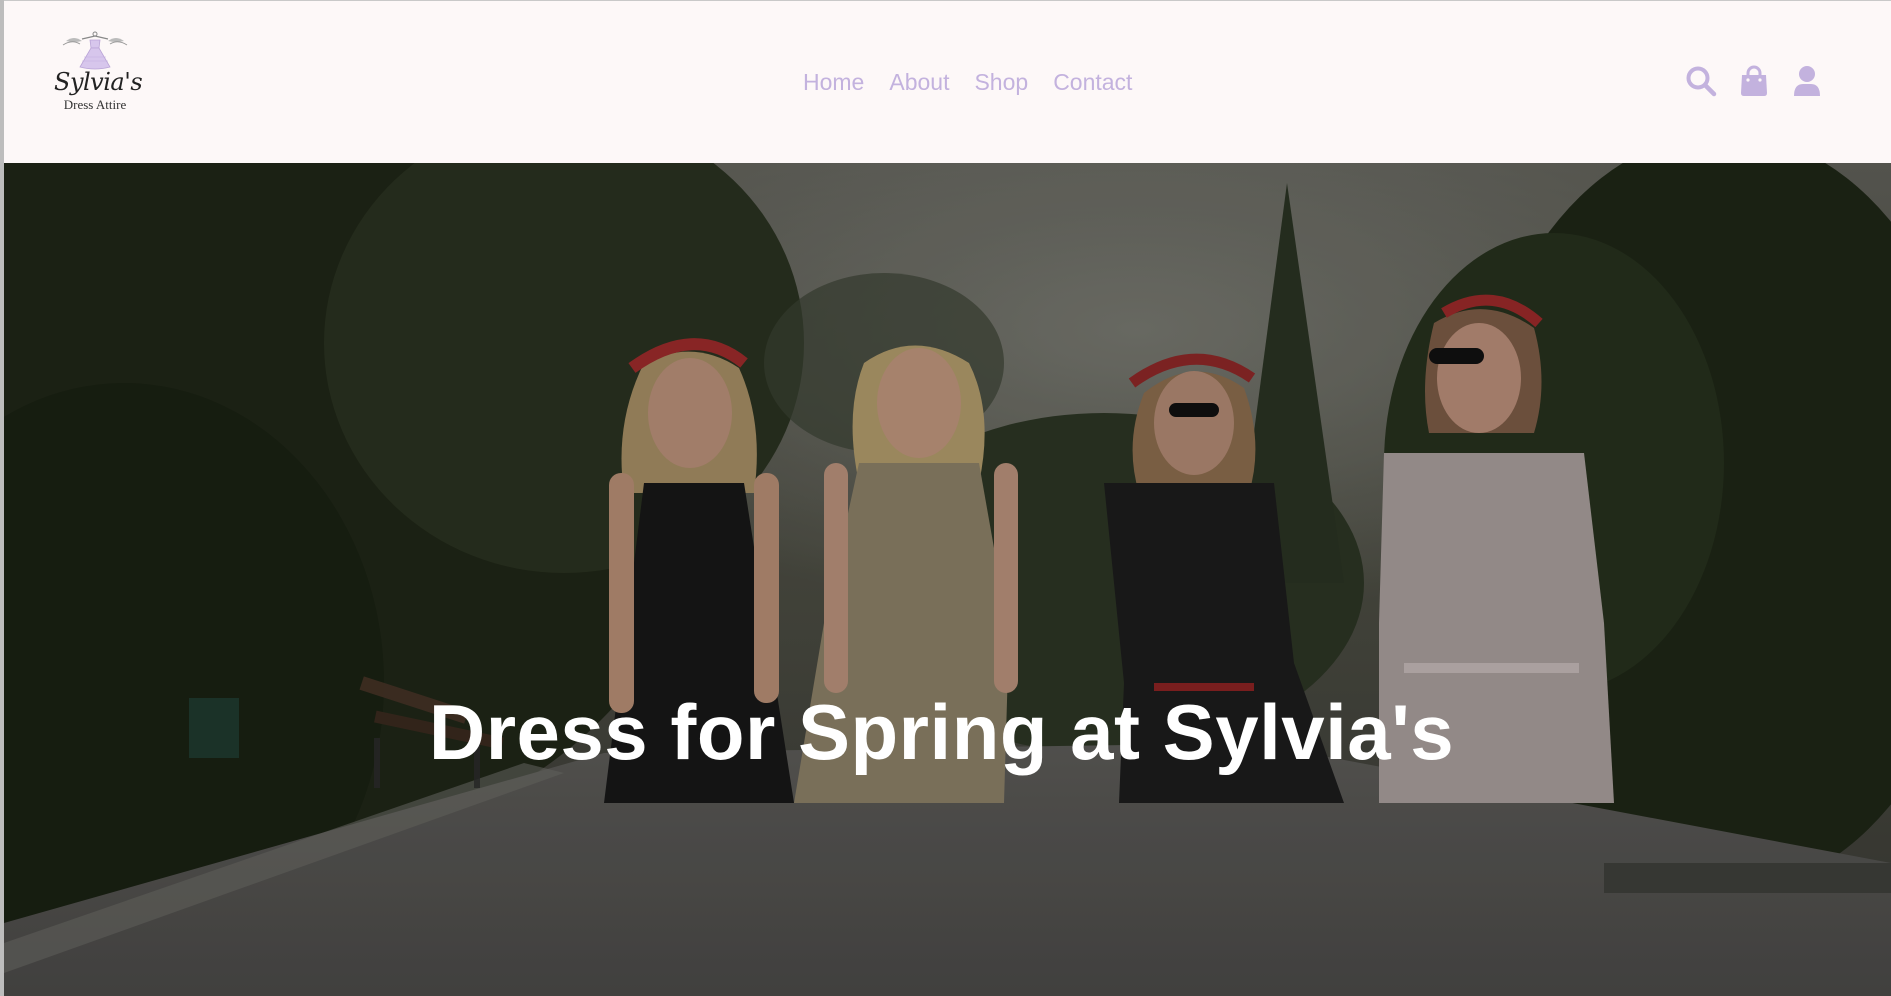 The width and height of the screenshot is (1891, 996). I want to click on header-actions, so click(1753, 80).